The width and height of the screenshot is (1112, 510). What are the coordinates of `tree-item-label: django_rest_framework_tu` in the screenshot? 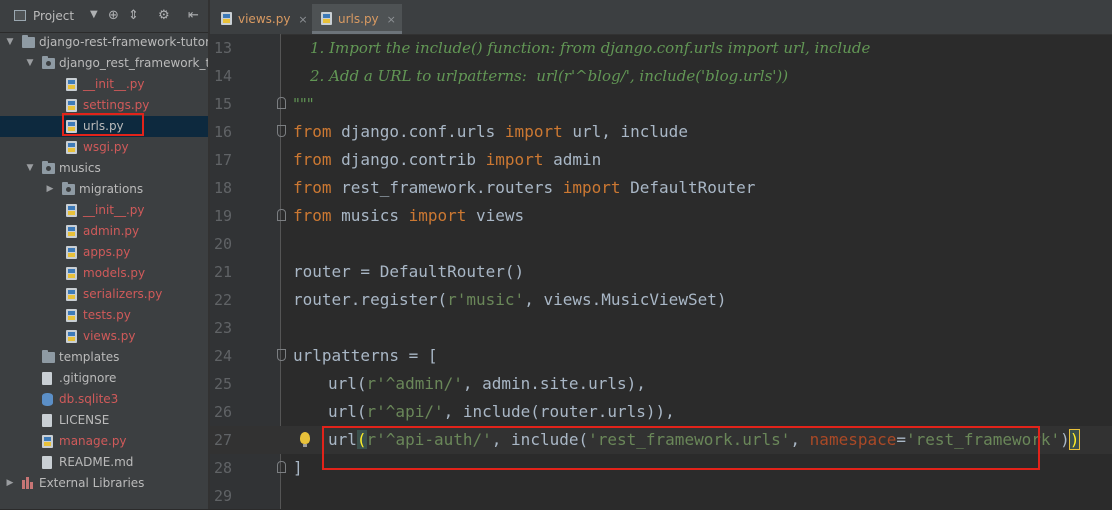 It's located at (133, 63).